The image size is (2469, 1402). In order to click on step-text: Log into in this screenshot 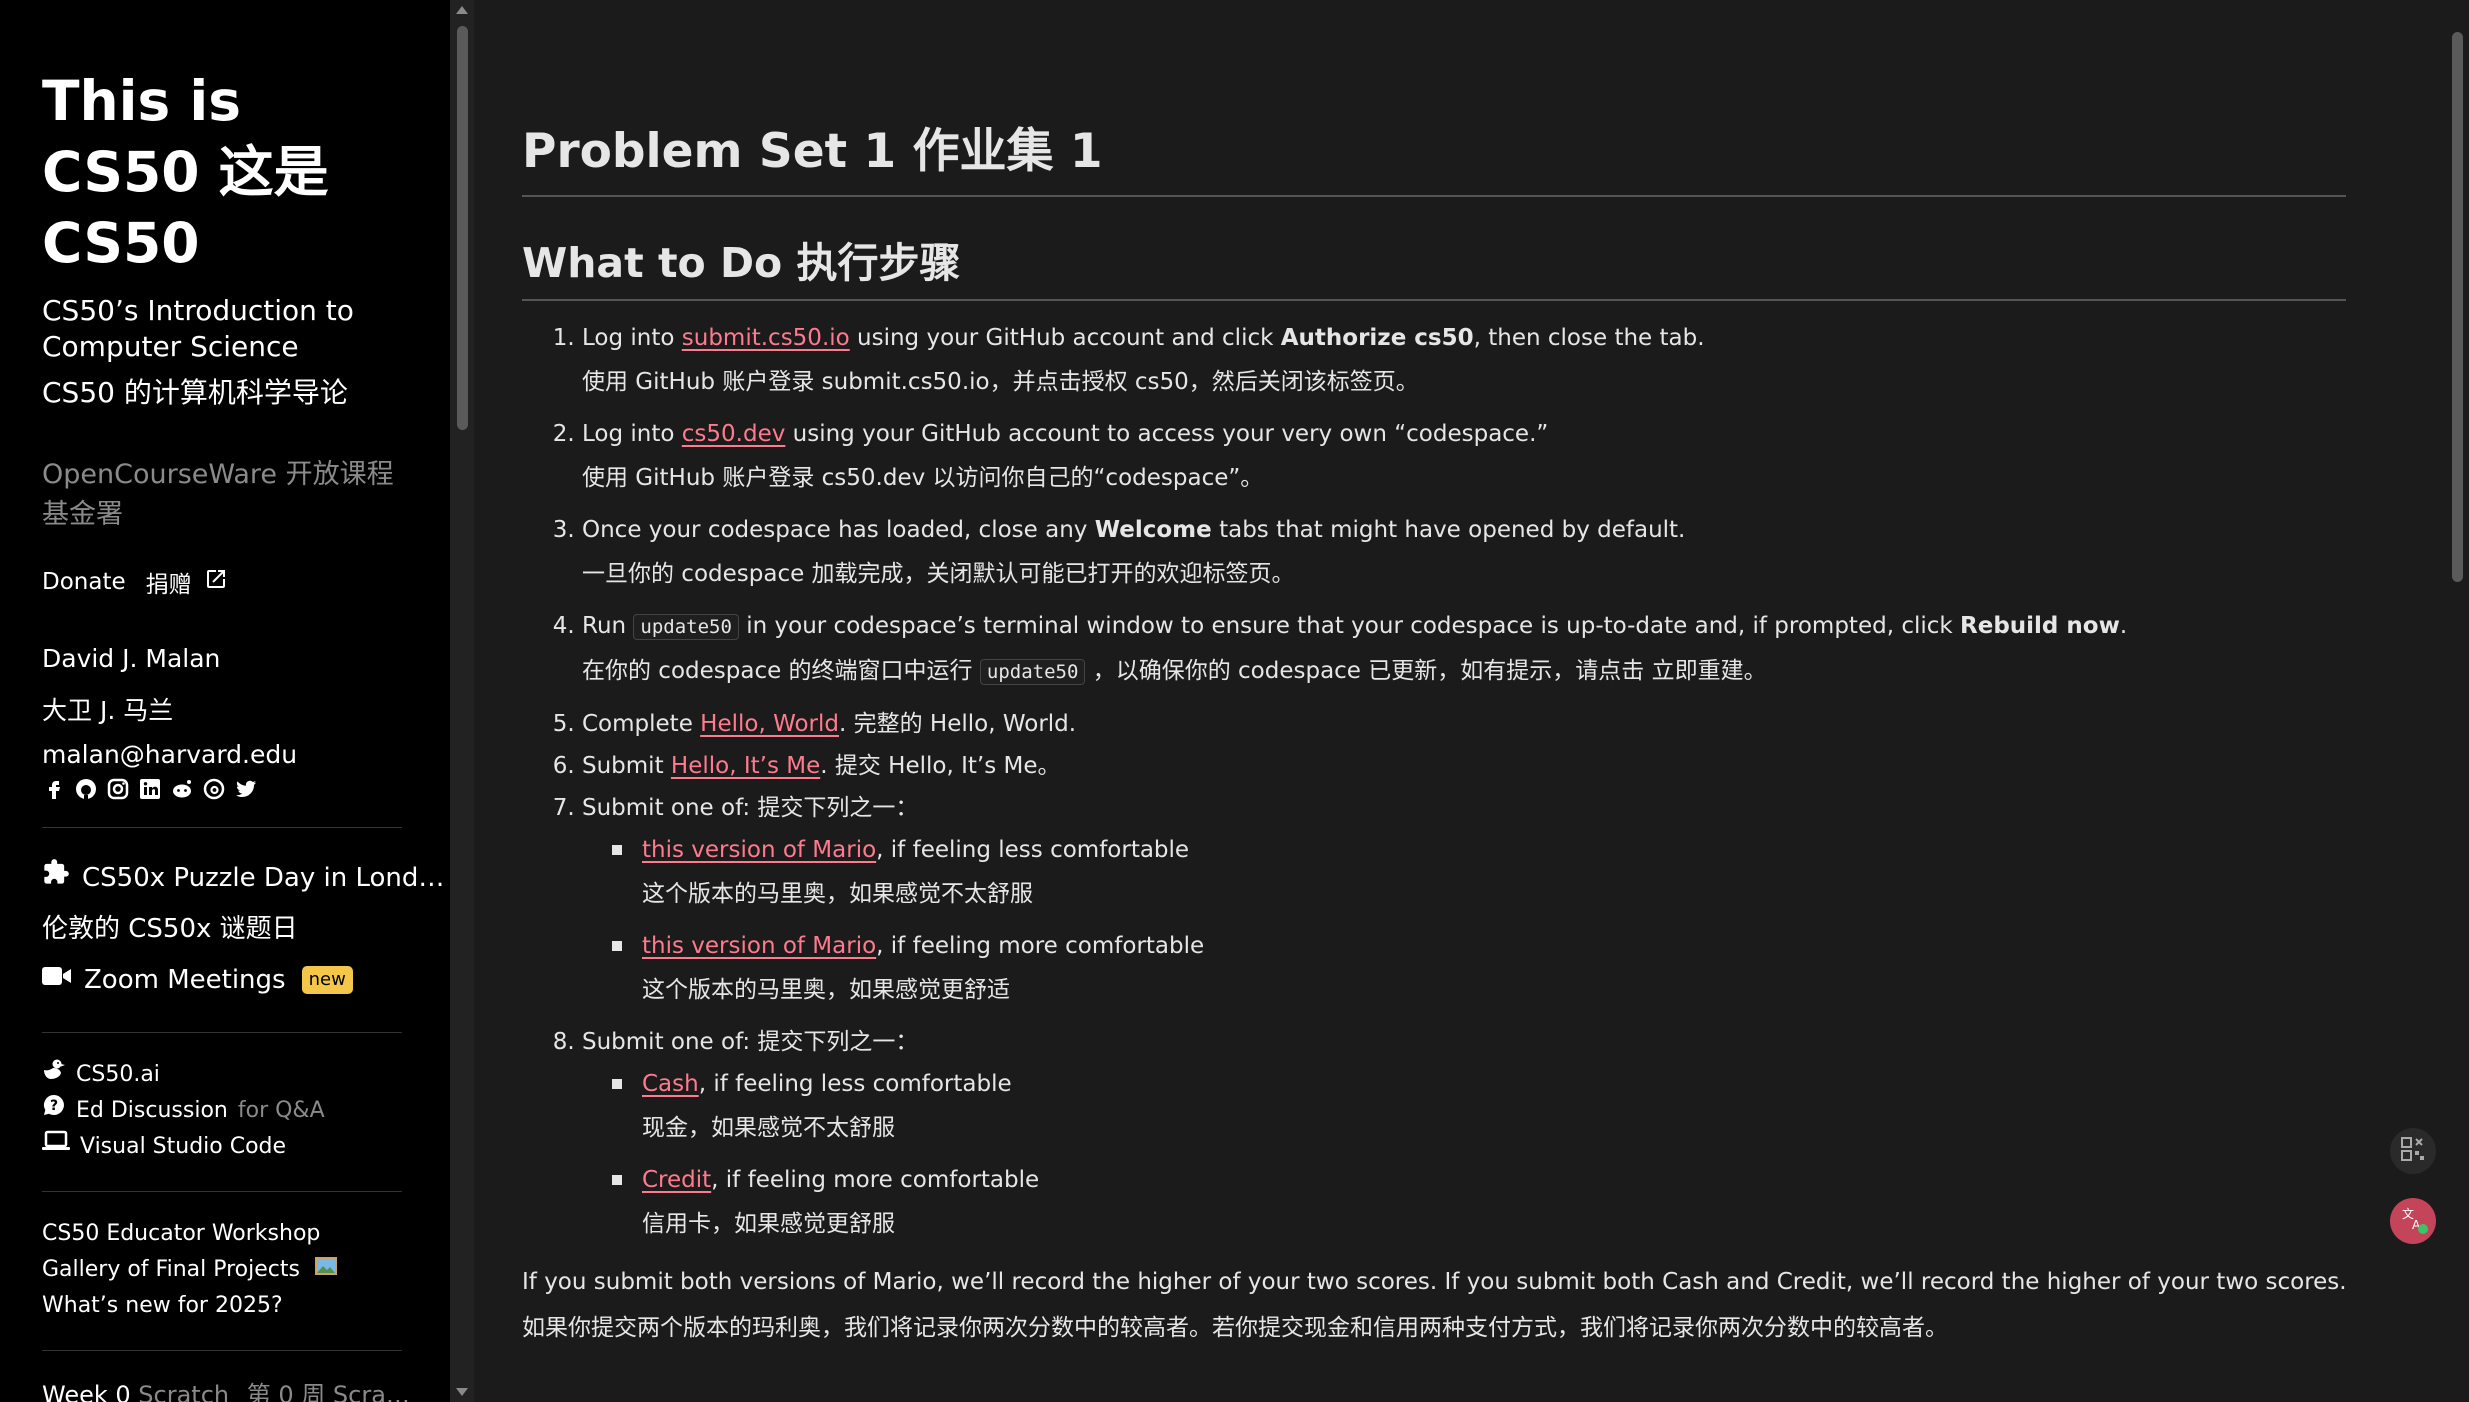, I will do `click(632, 434)`.